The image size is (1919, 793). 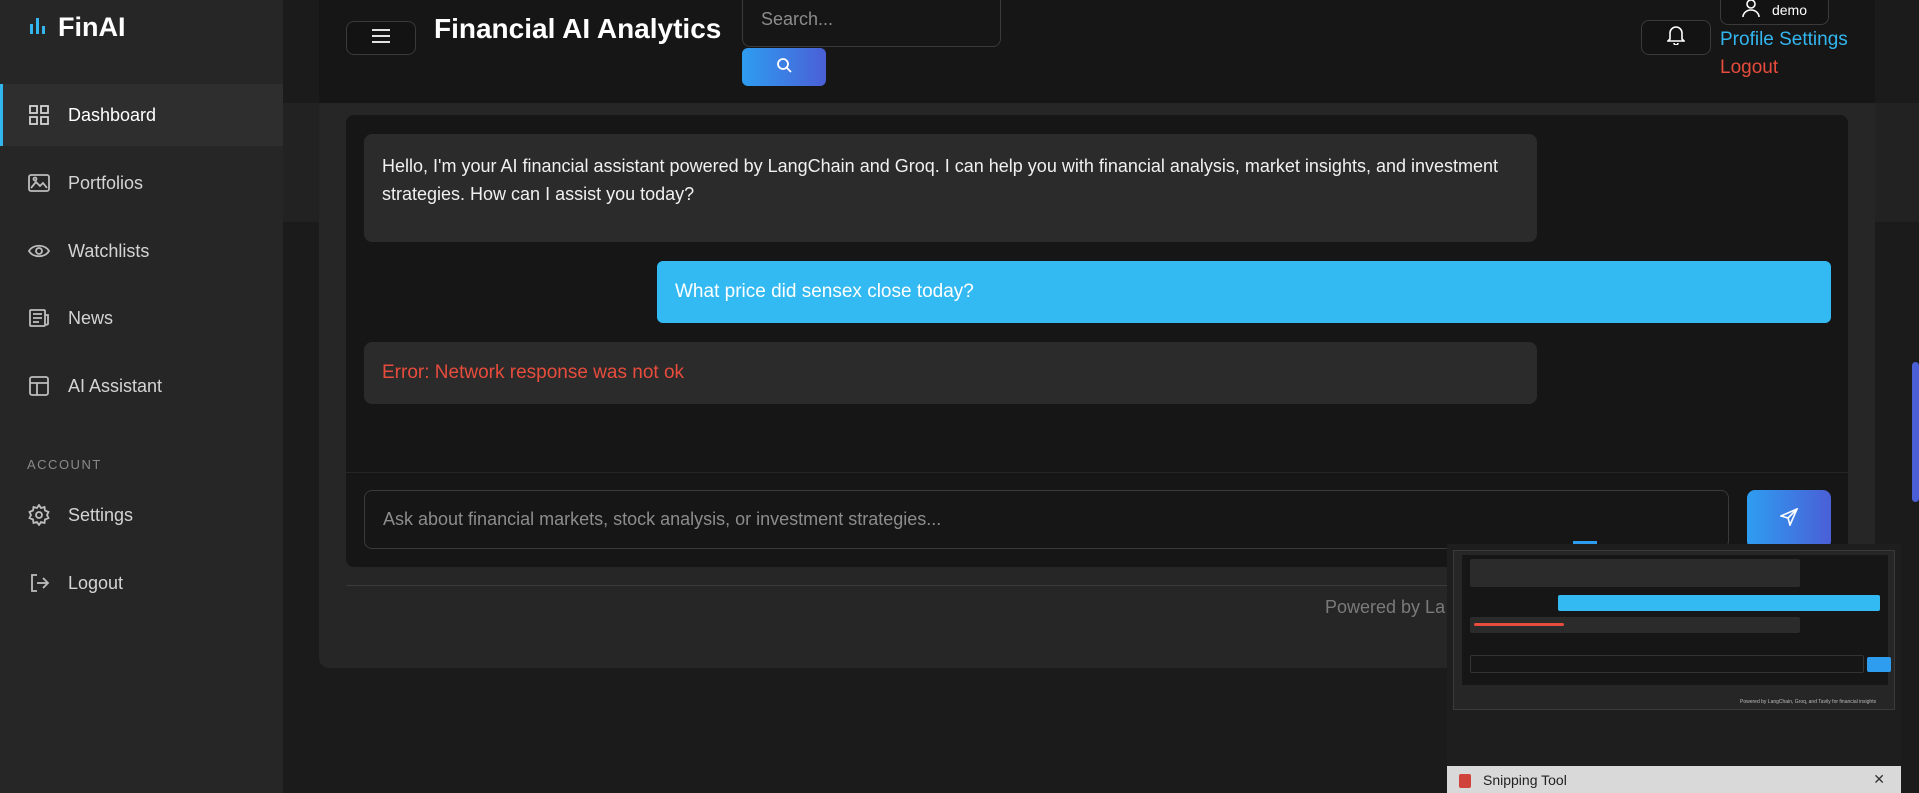 I want to click on sidebar-item-label: Logout, so click(x=96, y=582).